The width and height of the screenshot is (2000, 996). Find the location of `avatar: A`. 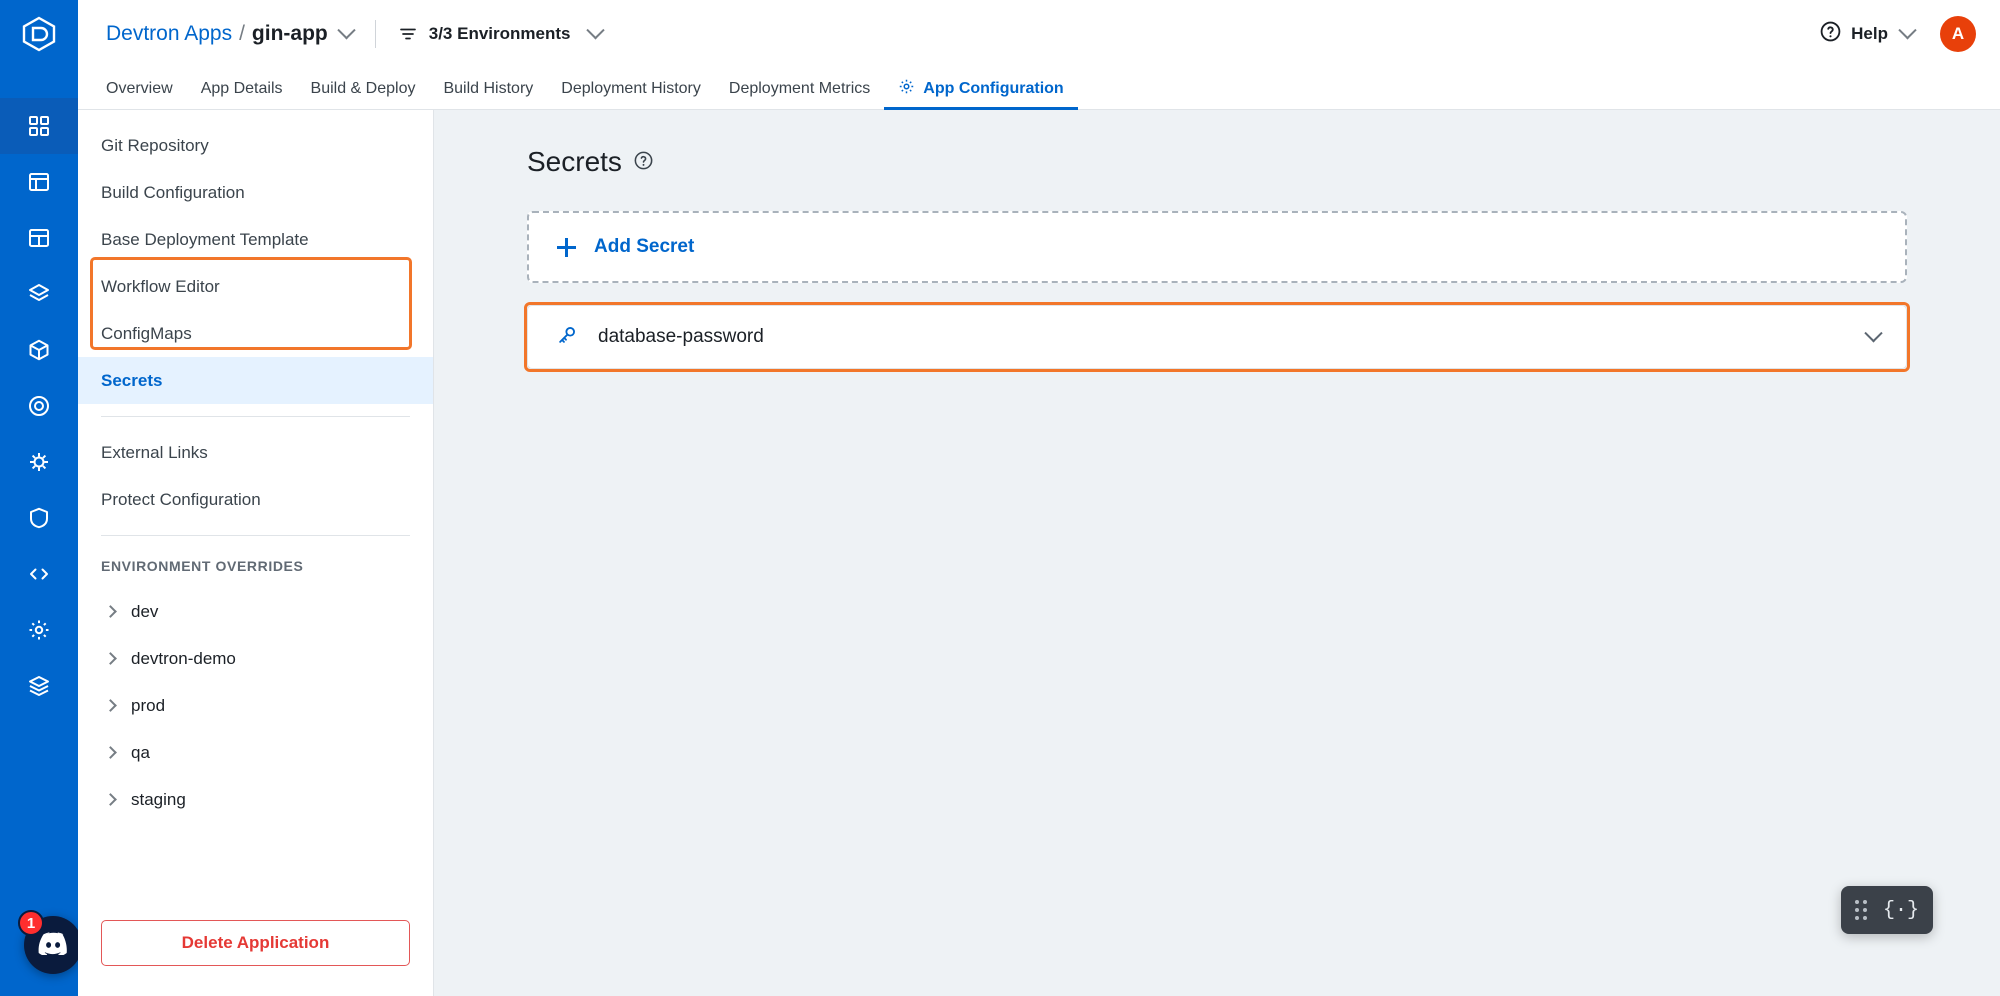

avatar: A is located at coordinates (1958, 34).